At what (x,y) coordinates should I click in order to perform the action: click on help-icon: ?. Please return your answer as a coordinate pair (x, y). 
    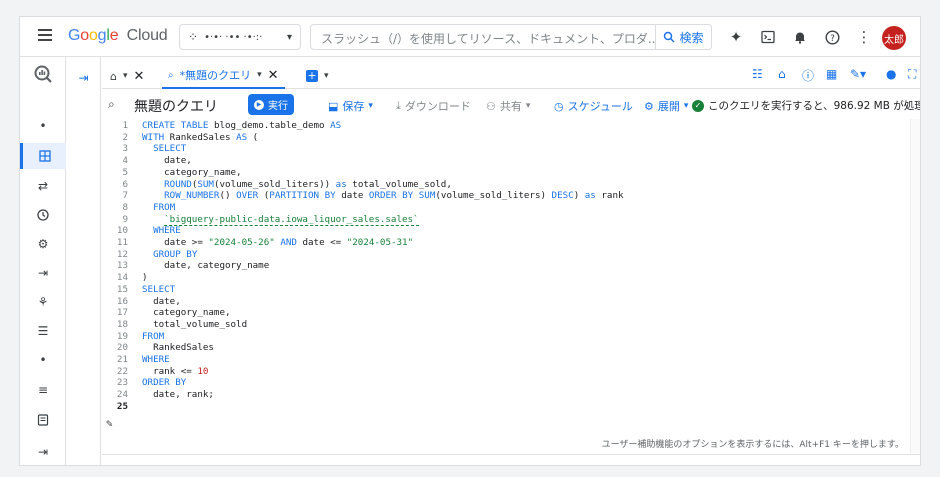
    Looking at the image, I should click on (832, 37).